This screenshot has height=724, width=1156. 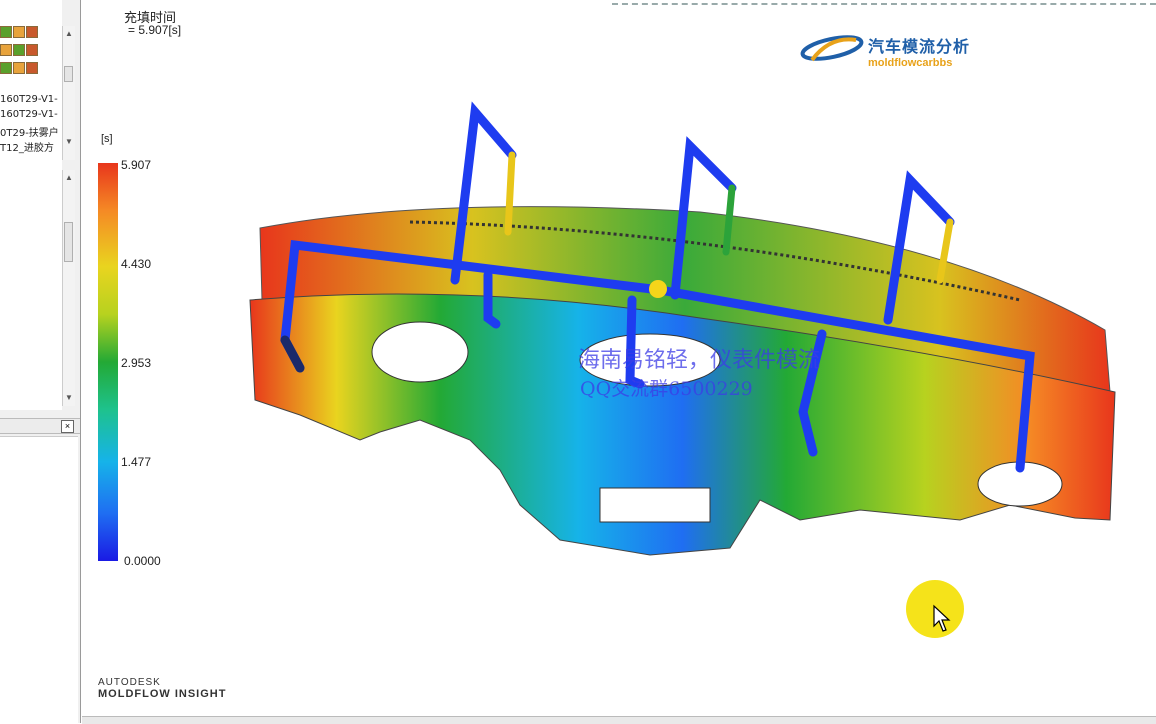 I want to click on opening-bottom, so click(x=655, y=505).